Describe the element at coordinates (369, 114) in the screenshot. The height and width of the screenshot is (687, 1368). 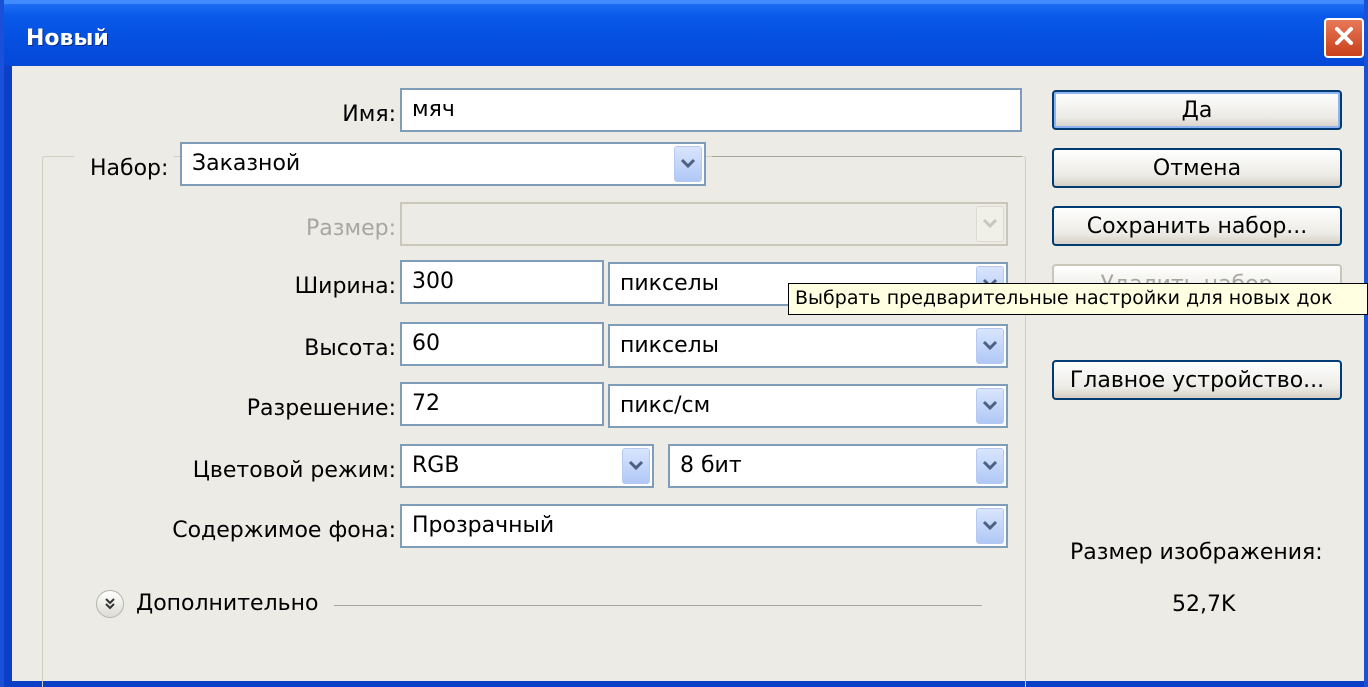
I see `name-label: Имя:` at that location.